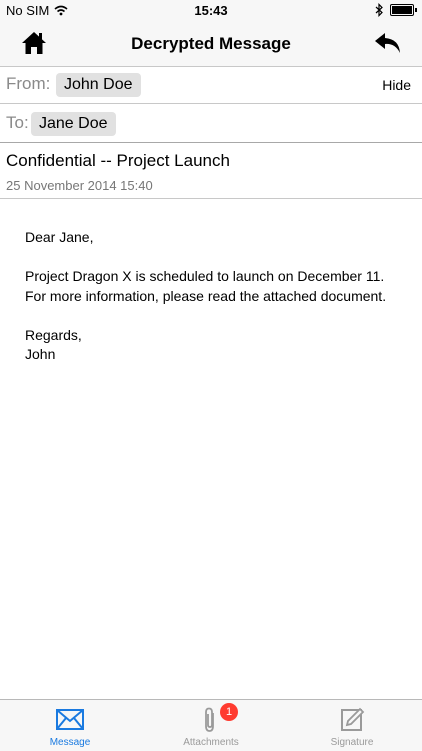 This screenshot has width=422, height=751. I want to click on status-bar: No SIM 15:43, so click(211, 11).